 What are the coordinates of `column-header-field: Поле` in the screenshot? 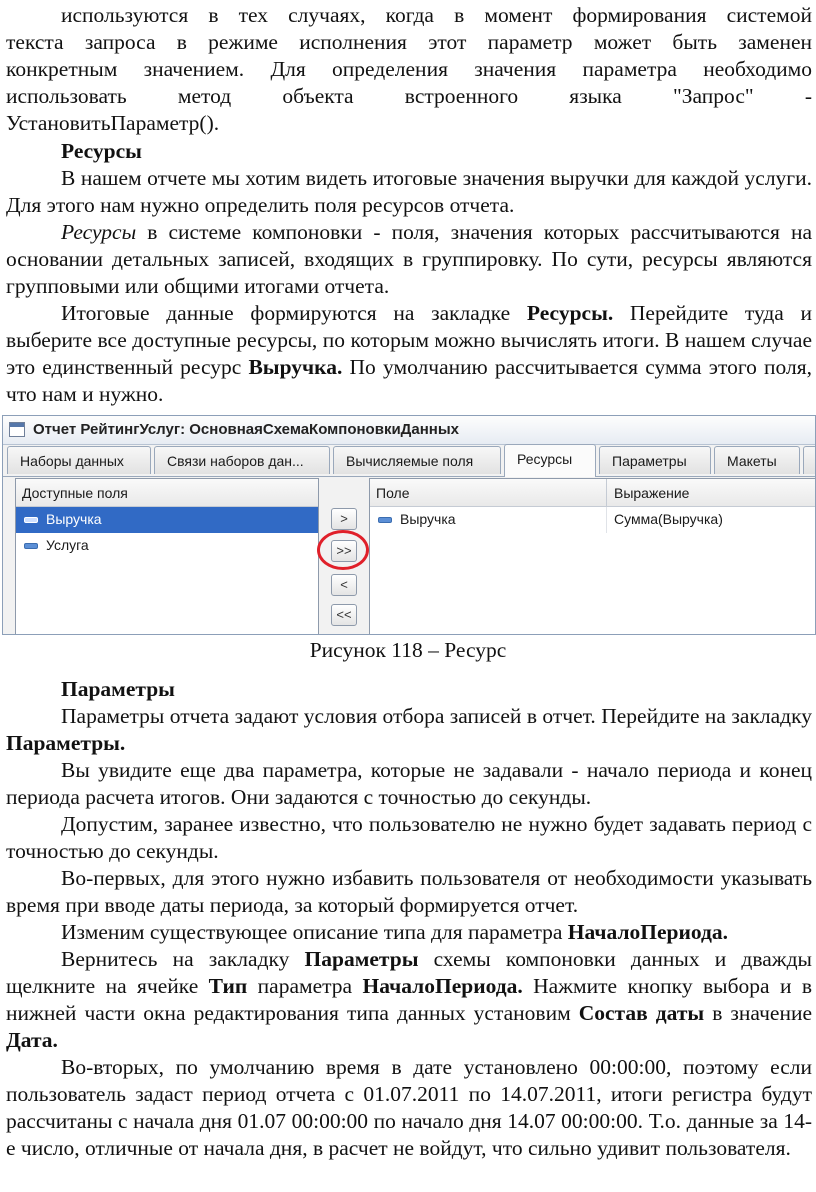 It's located at (393, 493).